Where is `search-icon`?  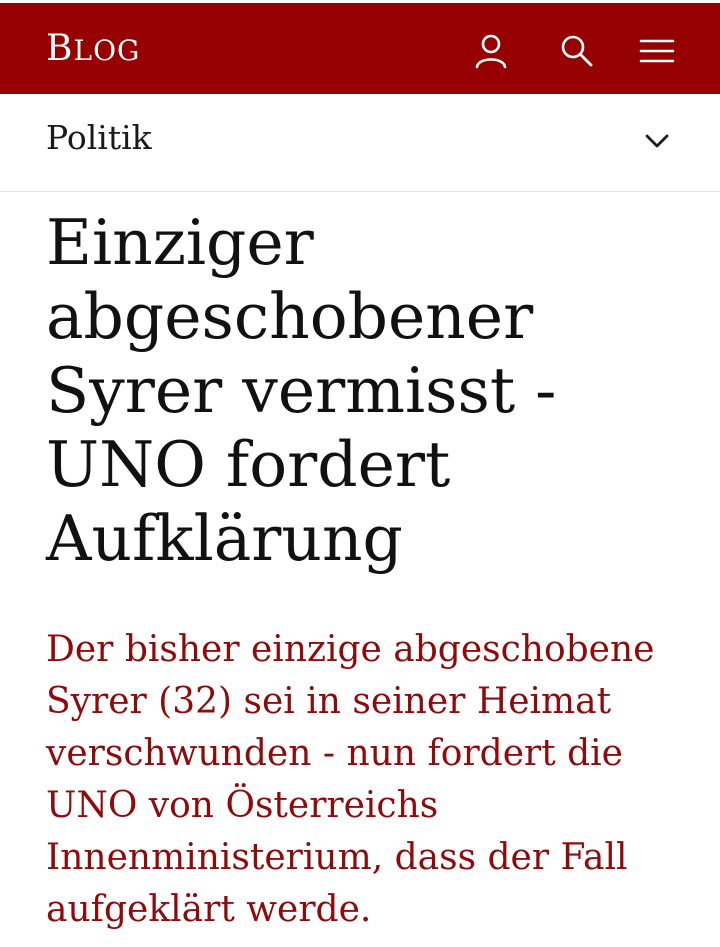 search-icon is located at coordinates (577, 51).